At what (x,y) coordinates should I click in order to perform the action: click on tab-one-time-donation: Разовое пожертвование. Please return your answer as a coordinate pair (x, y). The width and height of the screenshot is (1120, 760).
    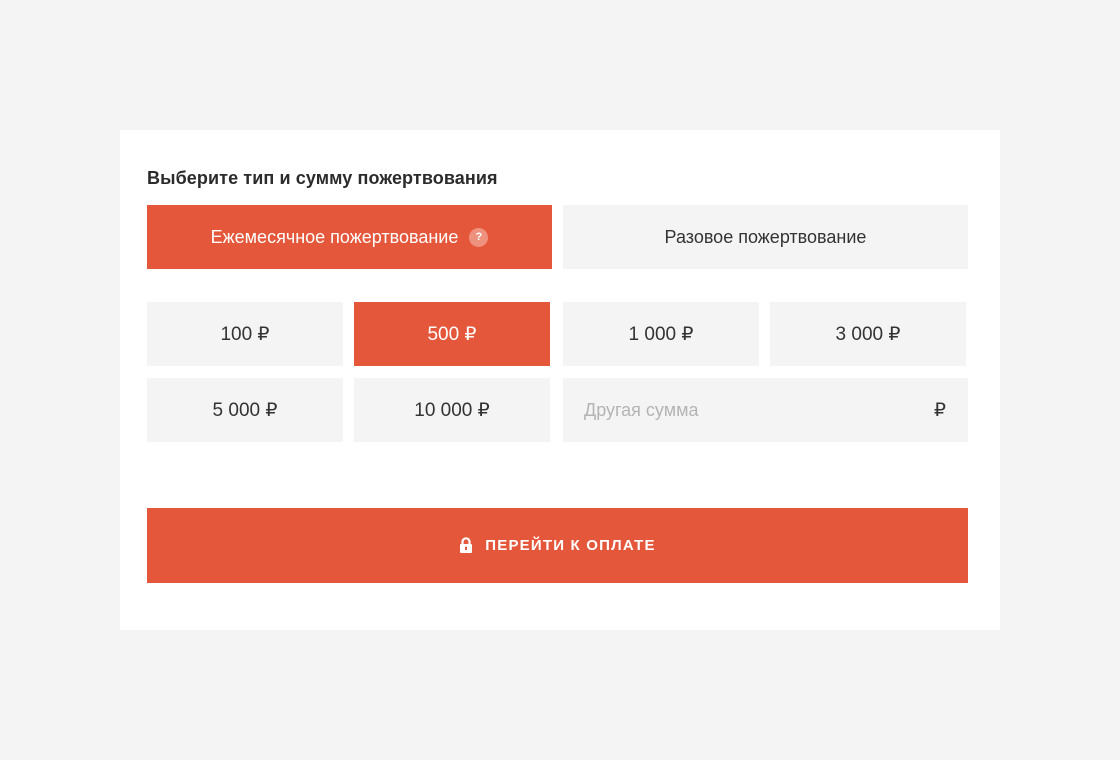
    Looking at the image, I should click on (765, 237).